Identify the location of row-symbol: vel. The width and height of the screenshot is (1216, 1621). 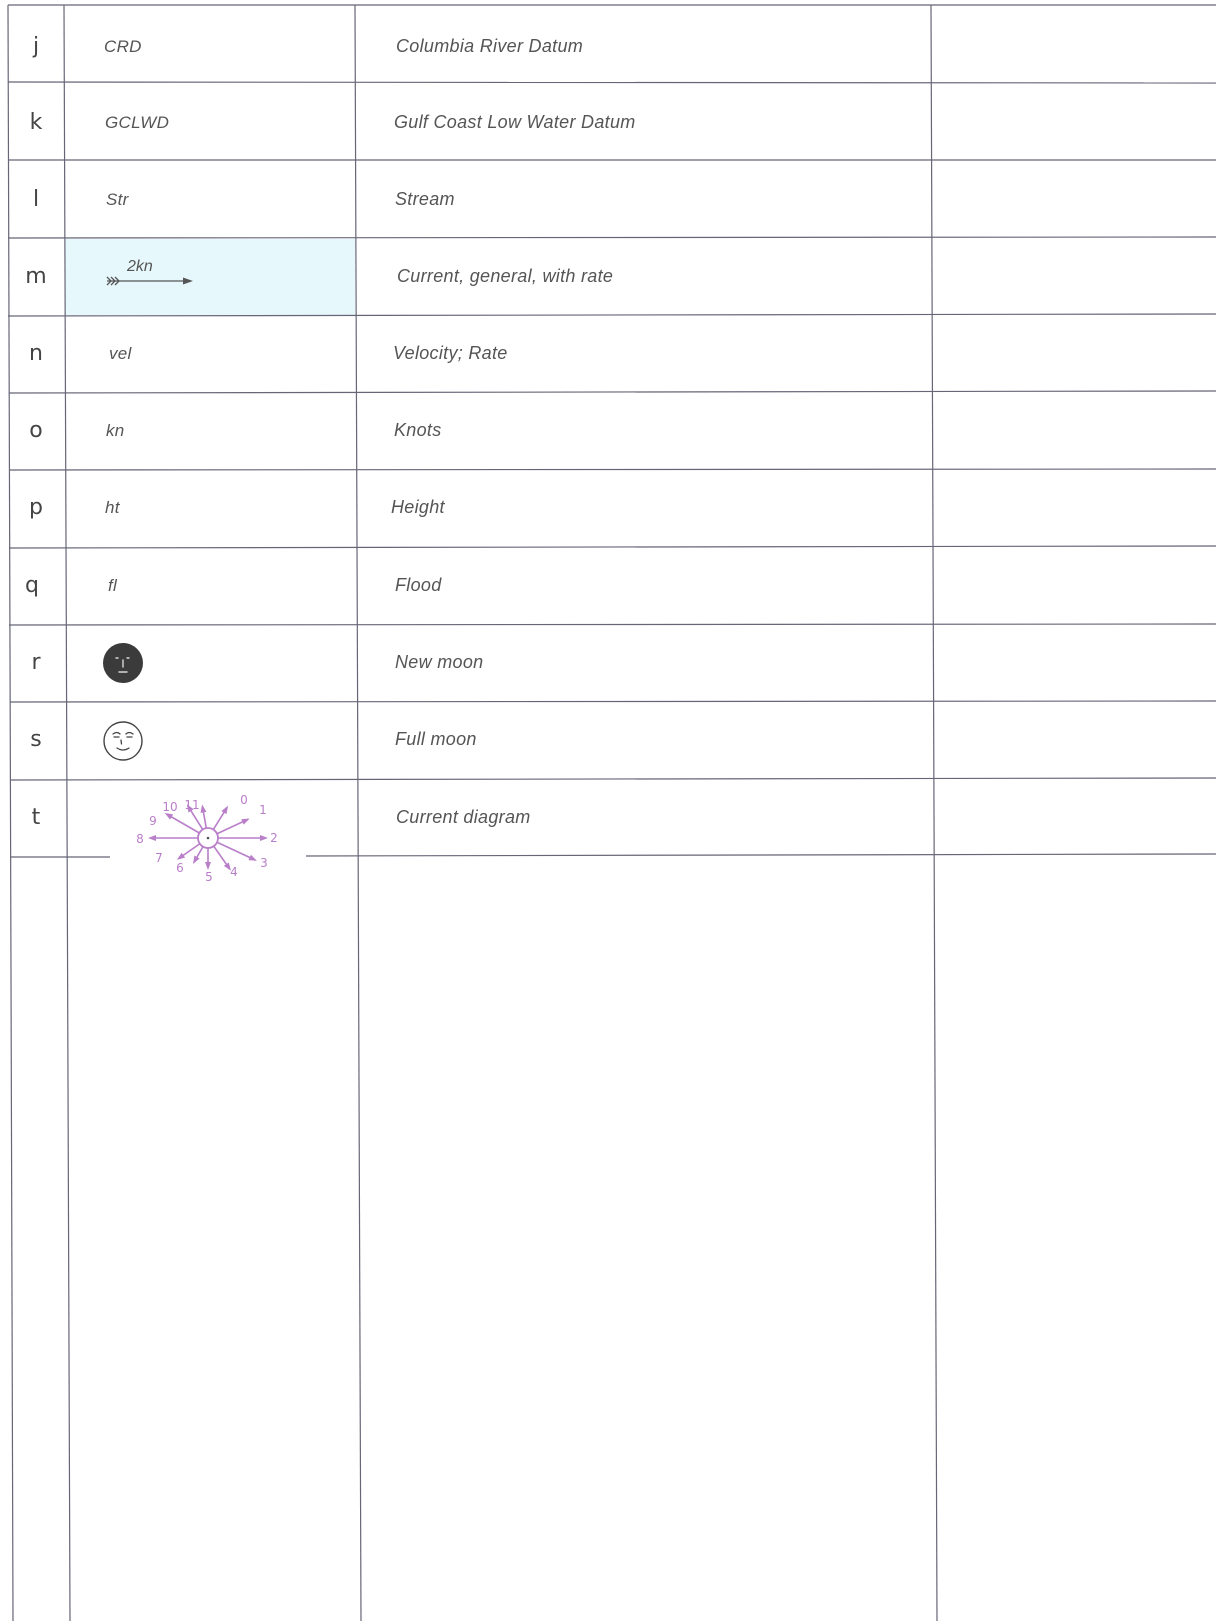
(120, 353).